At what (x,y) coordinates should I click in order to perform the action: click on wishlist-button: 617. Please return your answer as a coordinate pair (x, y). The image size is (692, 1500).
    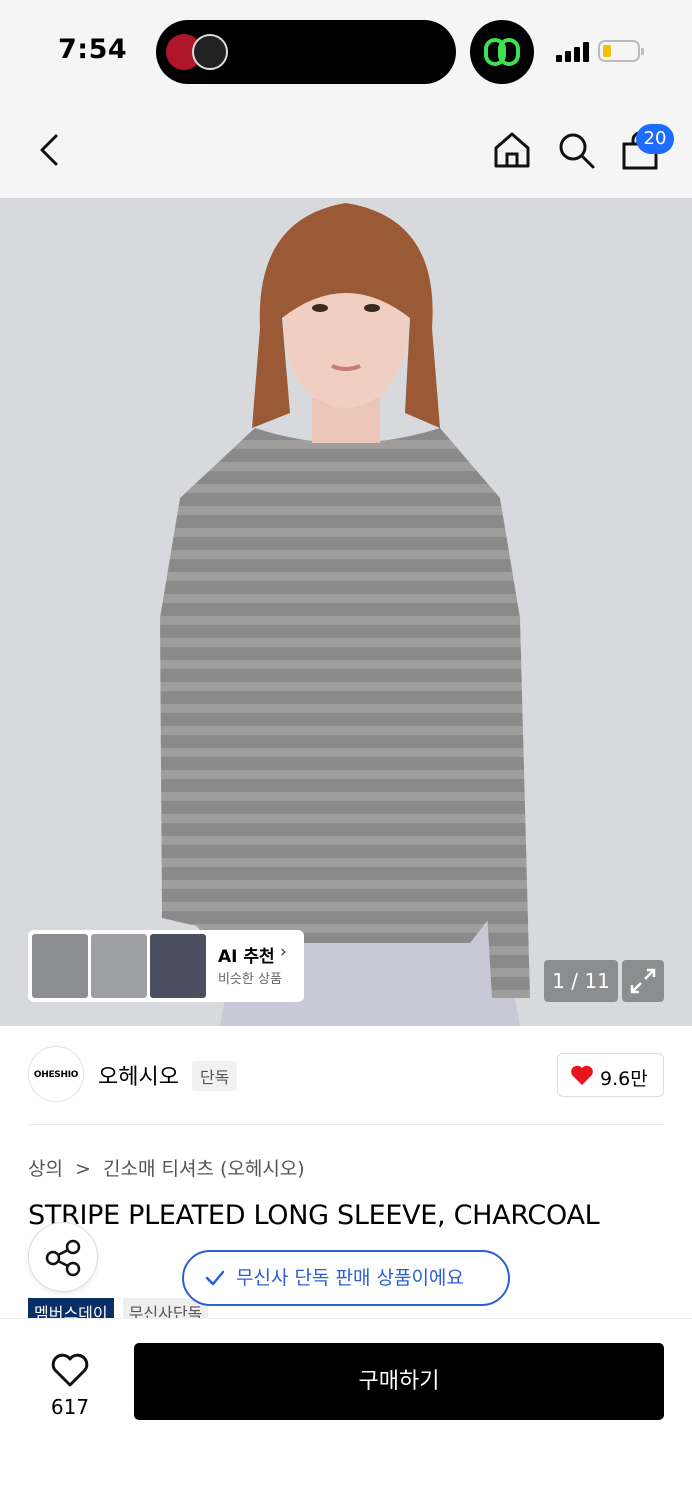
    Looking at the image, I should click on (70, 1383).